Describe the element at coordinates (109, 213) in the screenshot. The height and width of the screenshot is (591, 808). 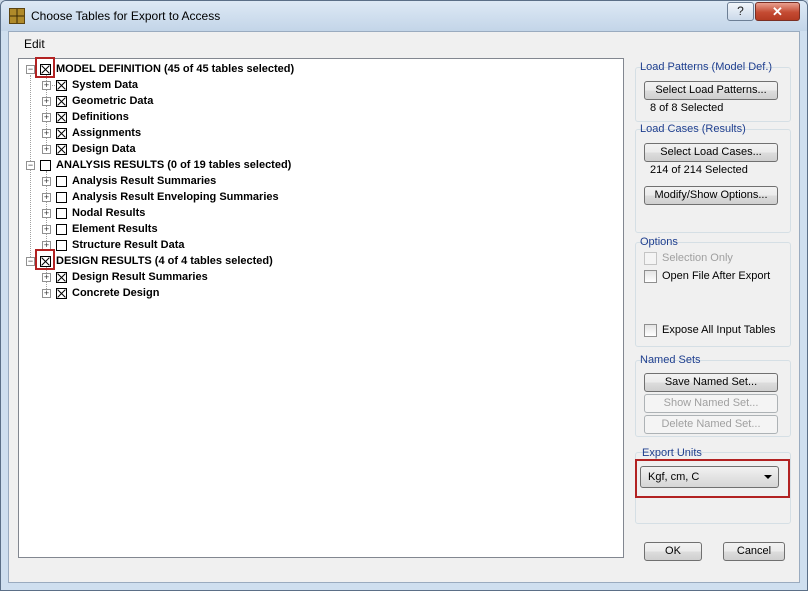
I see `nodal-results-label: Nodal Results` at that location.